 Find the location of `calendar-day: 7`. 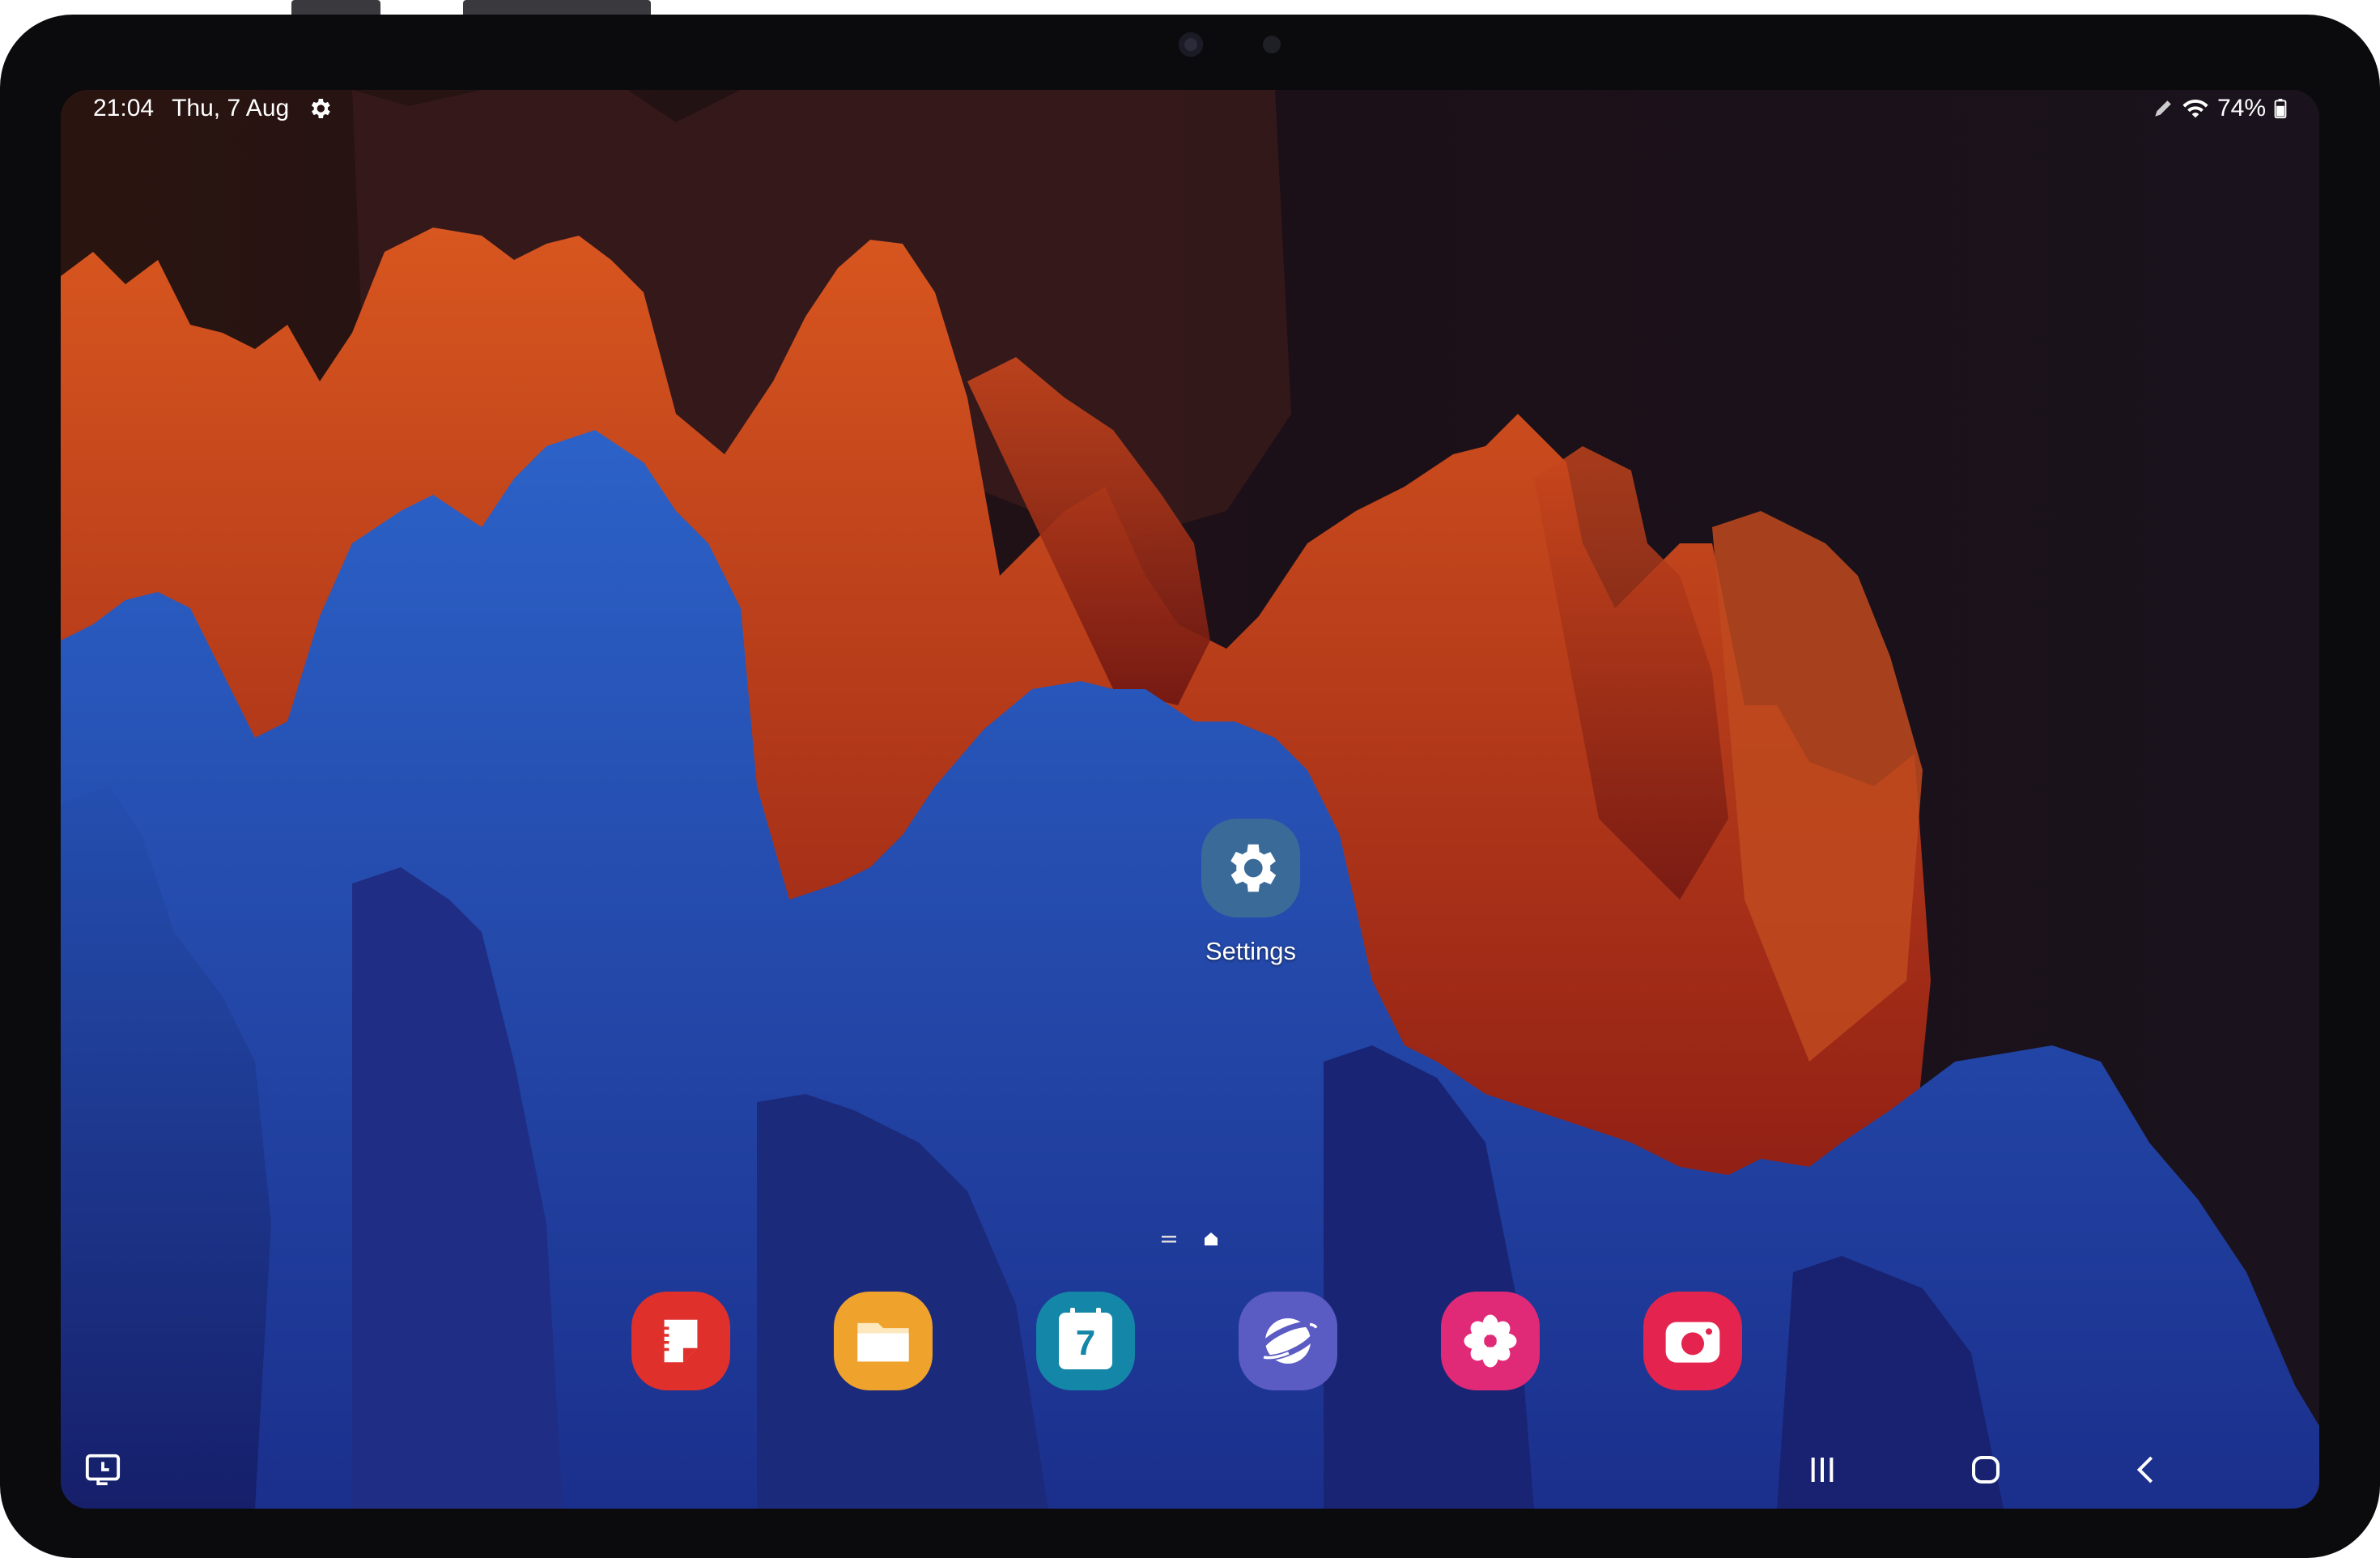

calendar-day: 7 is located at coordinates (1085, 1343).